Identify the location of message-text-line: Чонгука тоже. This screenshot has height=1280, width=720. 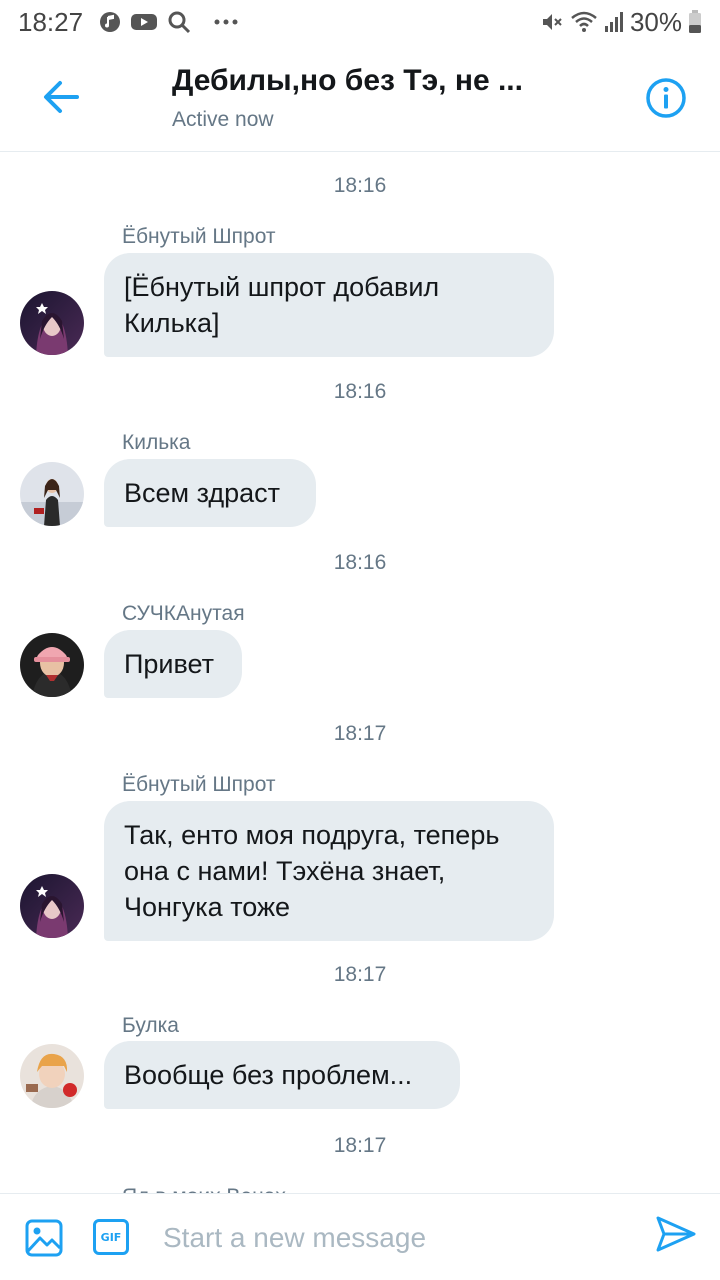
(207, 907).